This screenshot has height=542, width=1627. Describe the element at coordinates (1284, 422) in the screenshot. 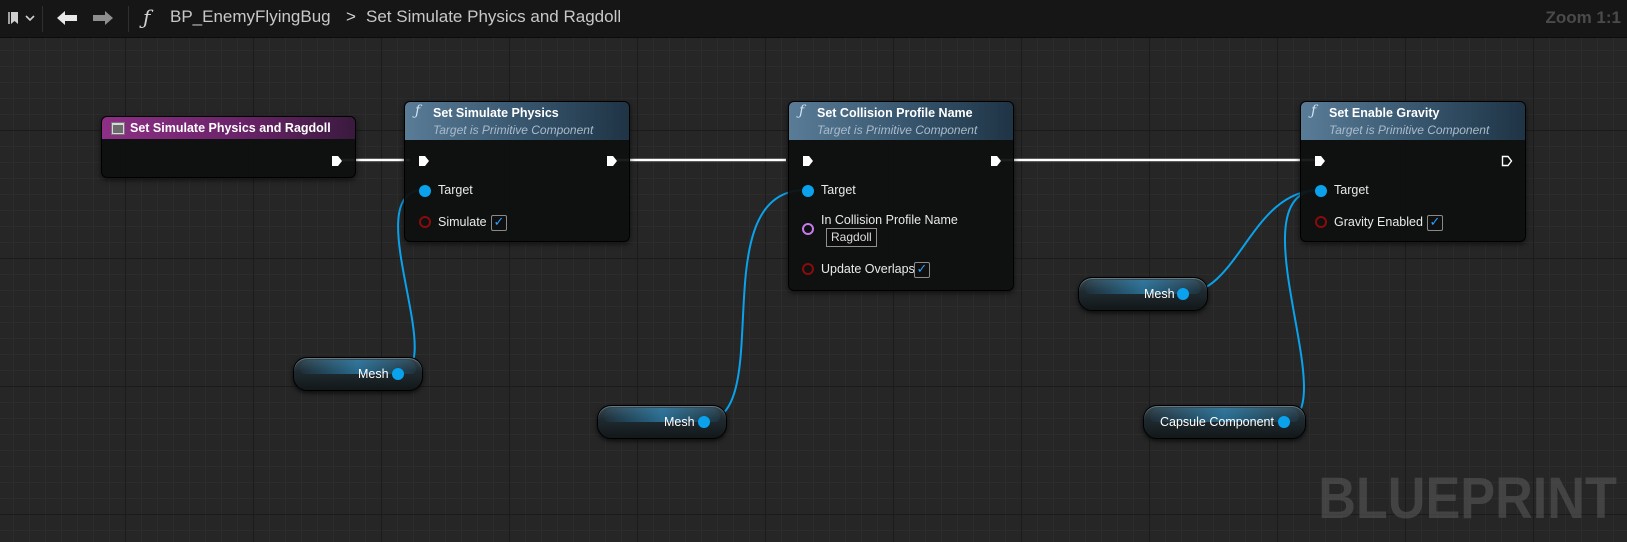

I see `capsule-component-output-pin` at that location.